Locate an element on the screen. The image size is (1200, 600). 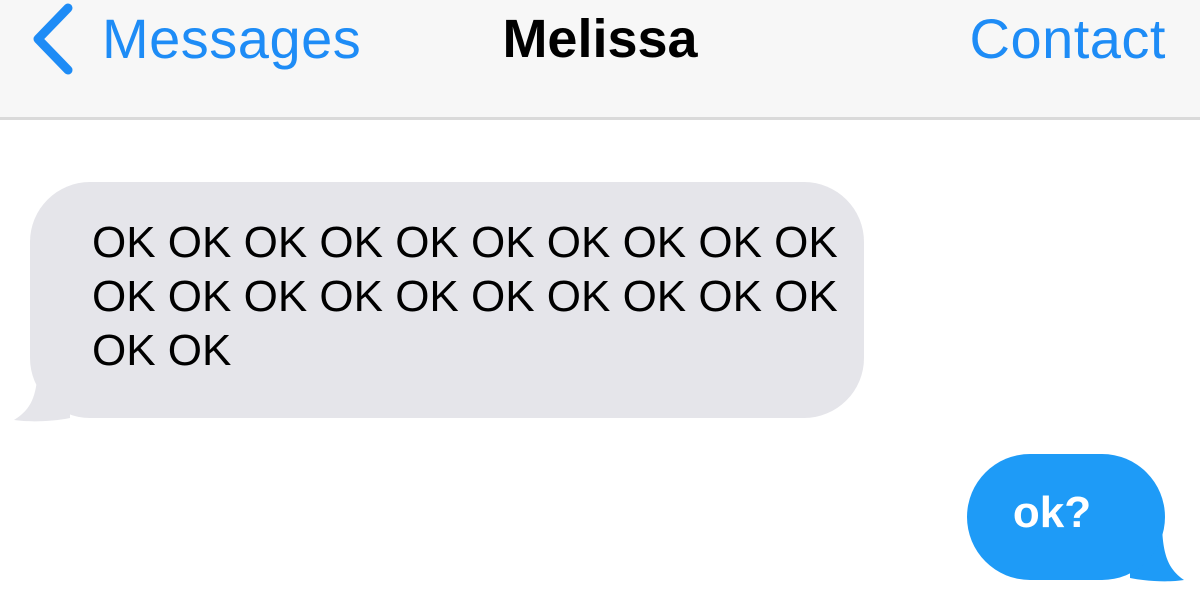
sent-message-bubble: ok? is located at coordinates (1066, 517).